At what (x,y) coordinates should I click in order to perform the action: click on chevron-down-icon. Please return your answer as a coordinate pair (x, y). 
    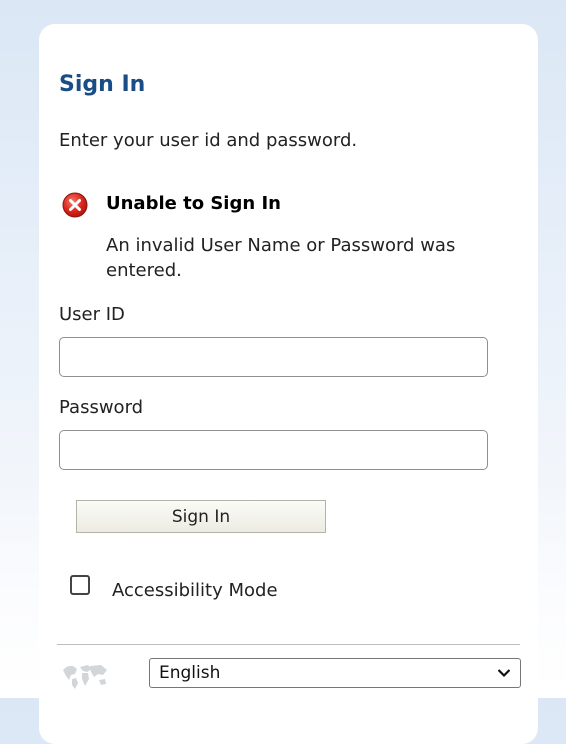
    Looking at the image, I should click on (504, 673).